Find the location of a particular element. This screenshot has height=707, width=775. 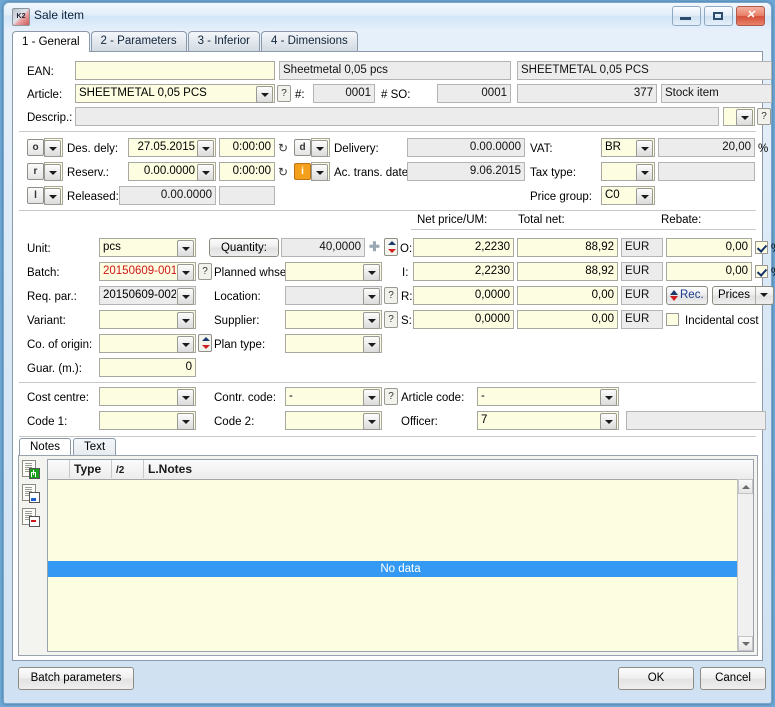

batch-help-icon: ? is located at coordinates (205, 271).